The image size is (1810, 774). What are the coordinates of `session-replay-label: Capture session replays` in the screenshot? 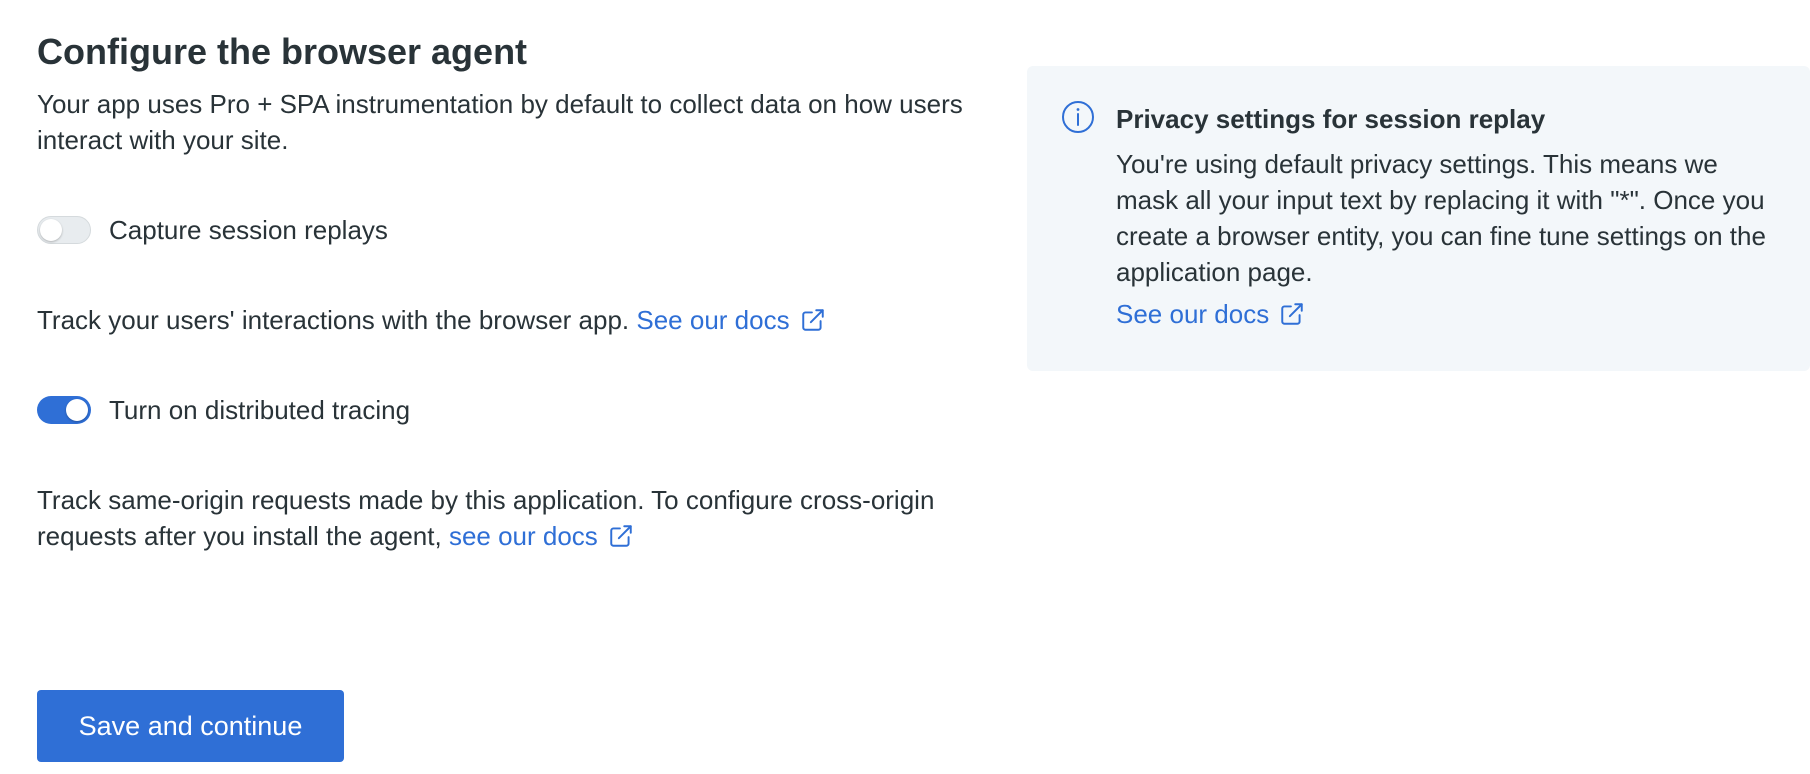 It's located at (248, 230).